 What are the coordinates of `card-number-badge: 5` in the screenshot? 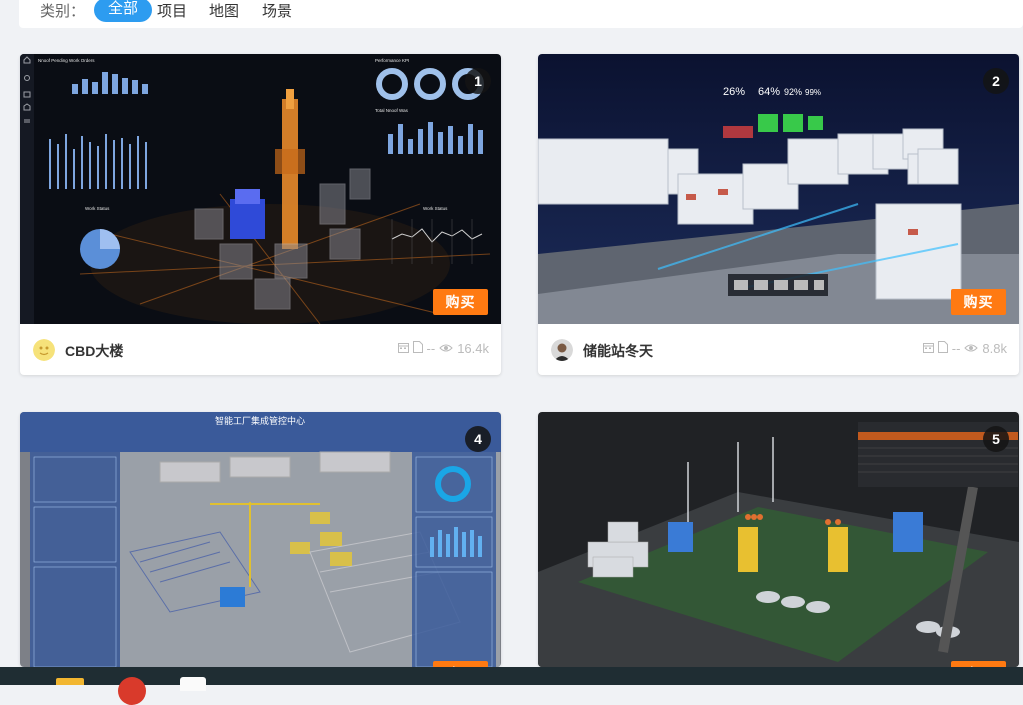 It's located at (996, 439).